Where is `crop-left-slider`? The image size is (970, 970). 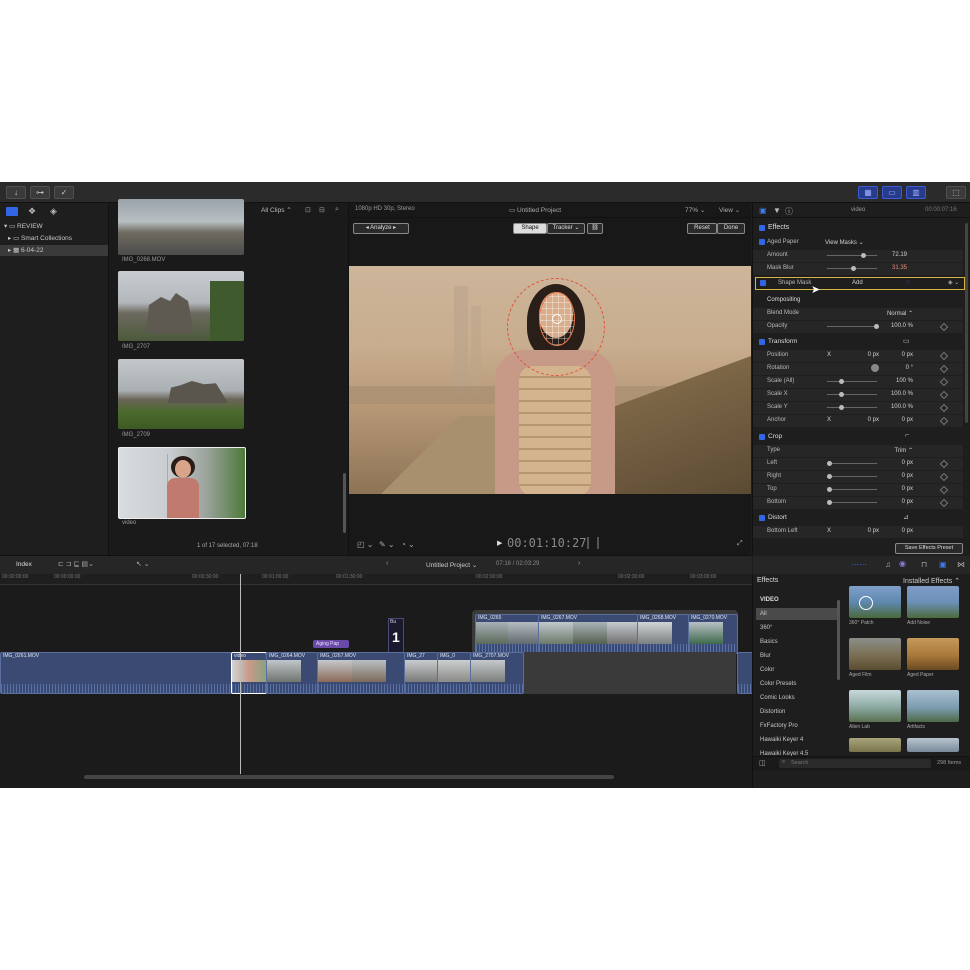 crop-left-slider is located at coordinates (852, 463).